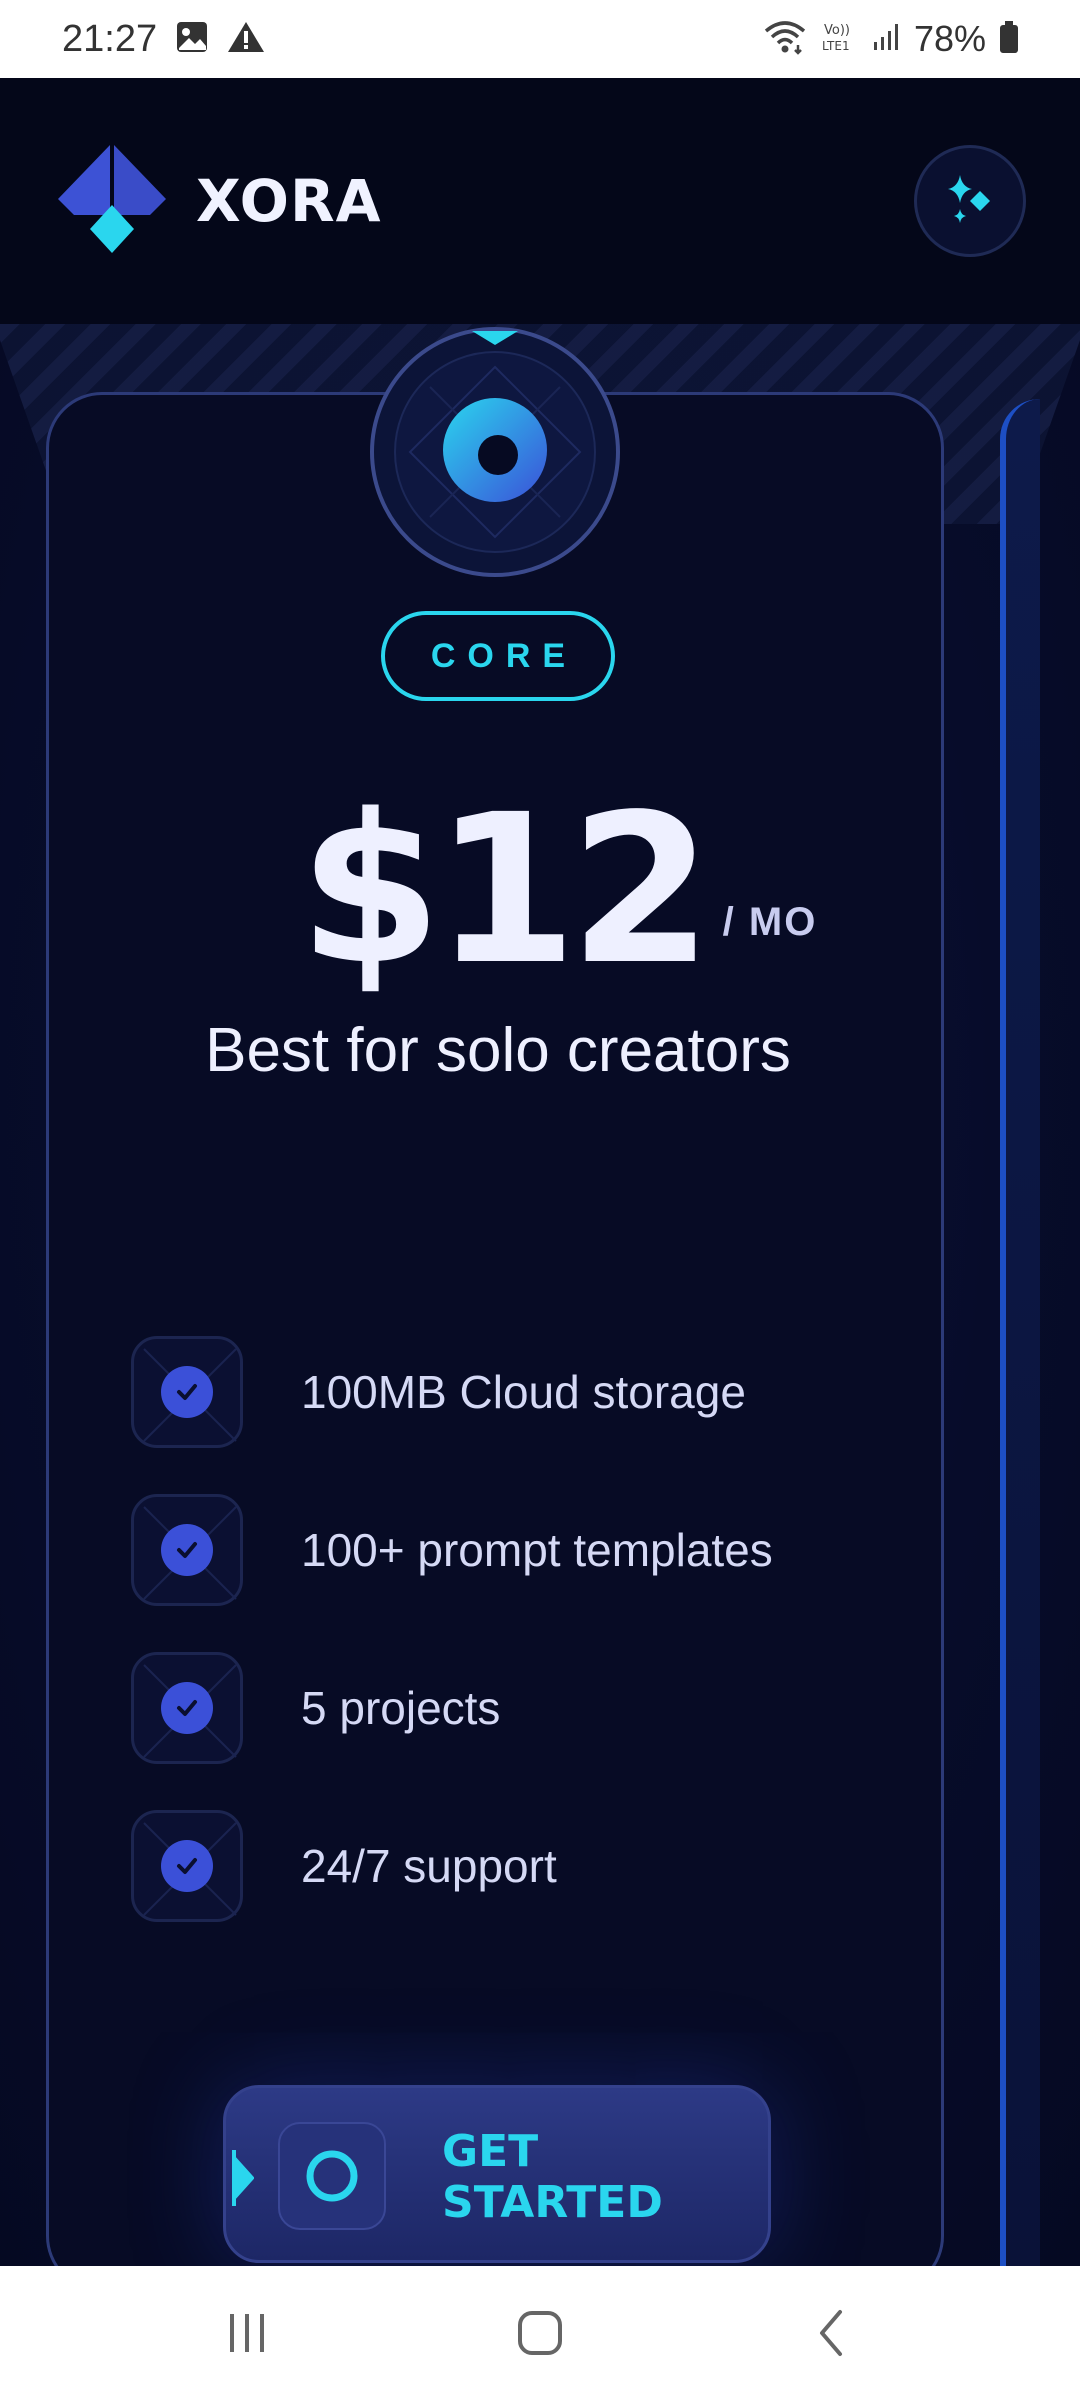  I want to click on svg-text: Vo)), so click(837, 30).